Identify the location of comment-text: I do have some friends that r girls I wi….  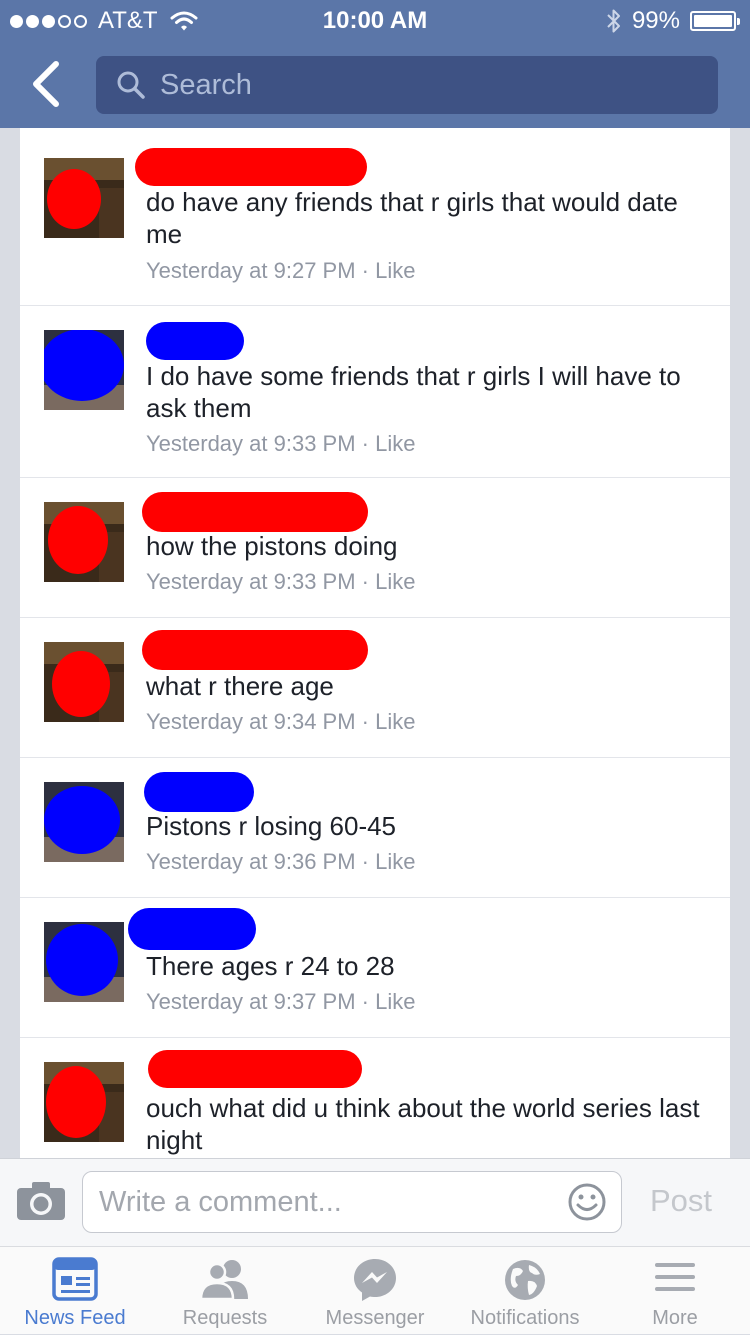
(413, 392).